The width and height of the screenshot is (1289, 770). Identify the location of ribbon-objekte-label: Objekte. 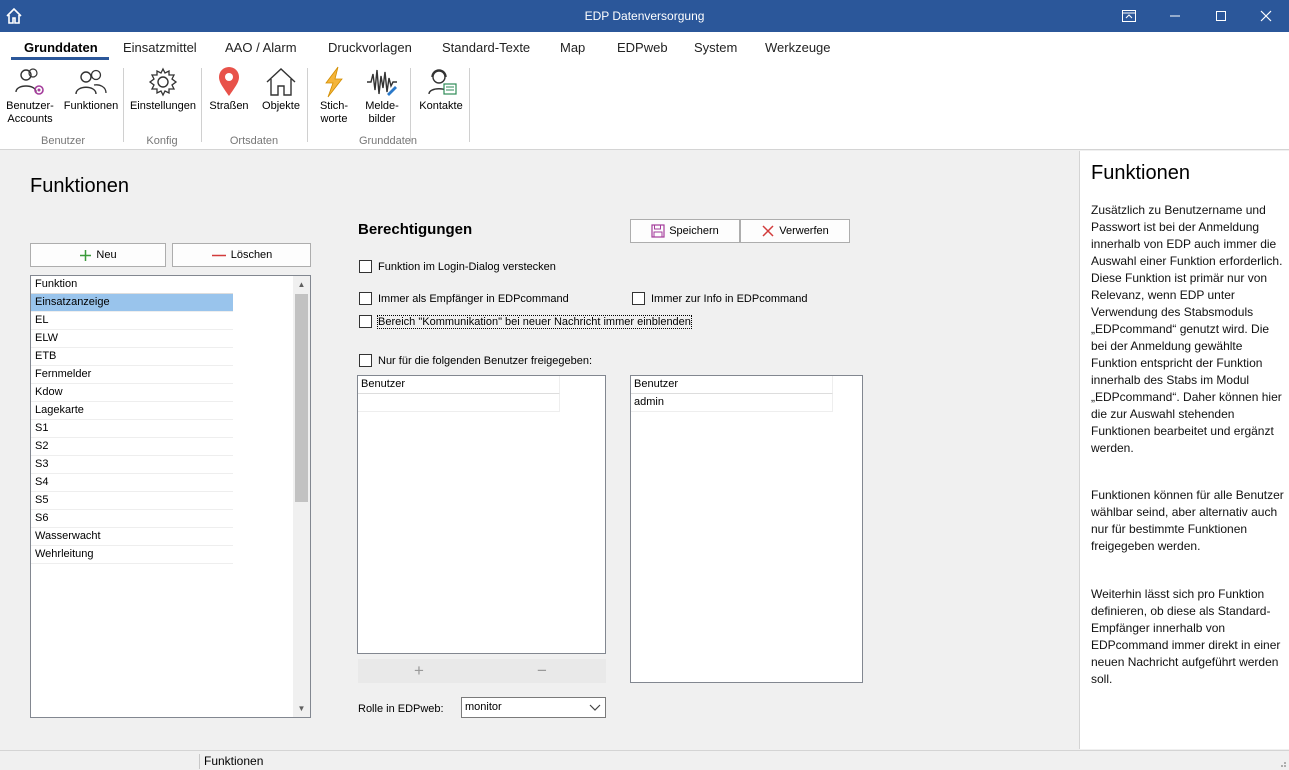
(281, 106).